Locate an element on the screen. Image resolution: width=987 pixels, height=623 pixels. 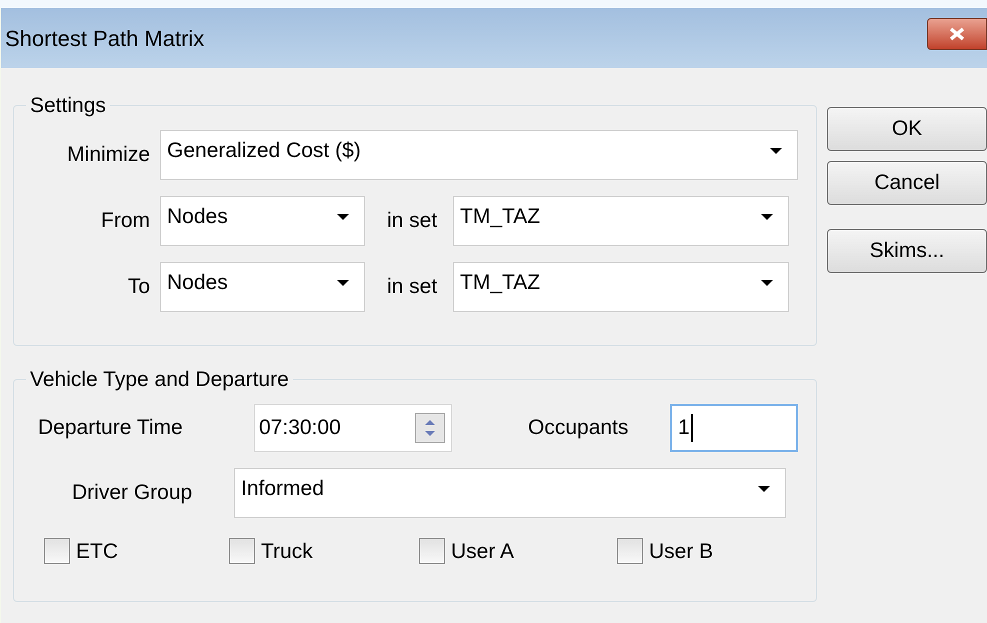
checkbox-label: Truck is located at coordinates (287, 551).